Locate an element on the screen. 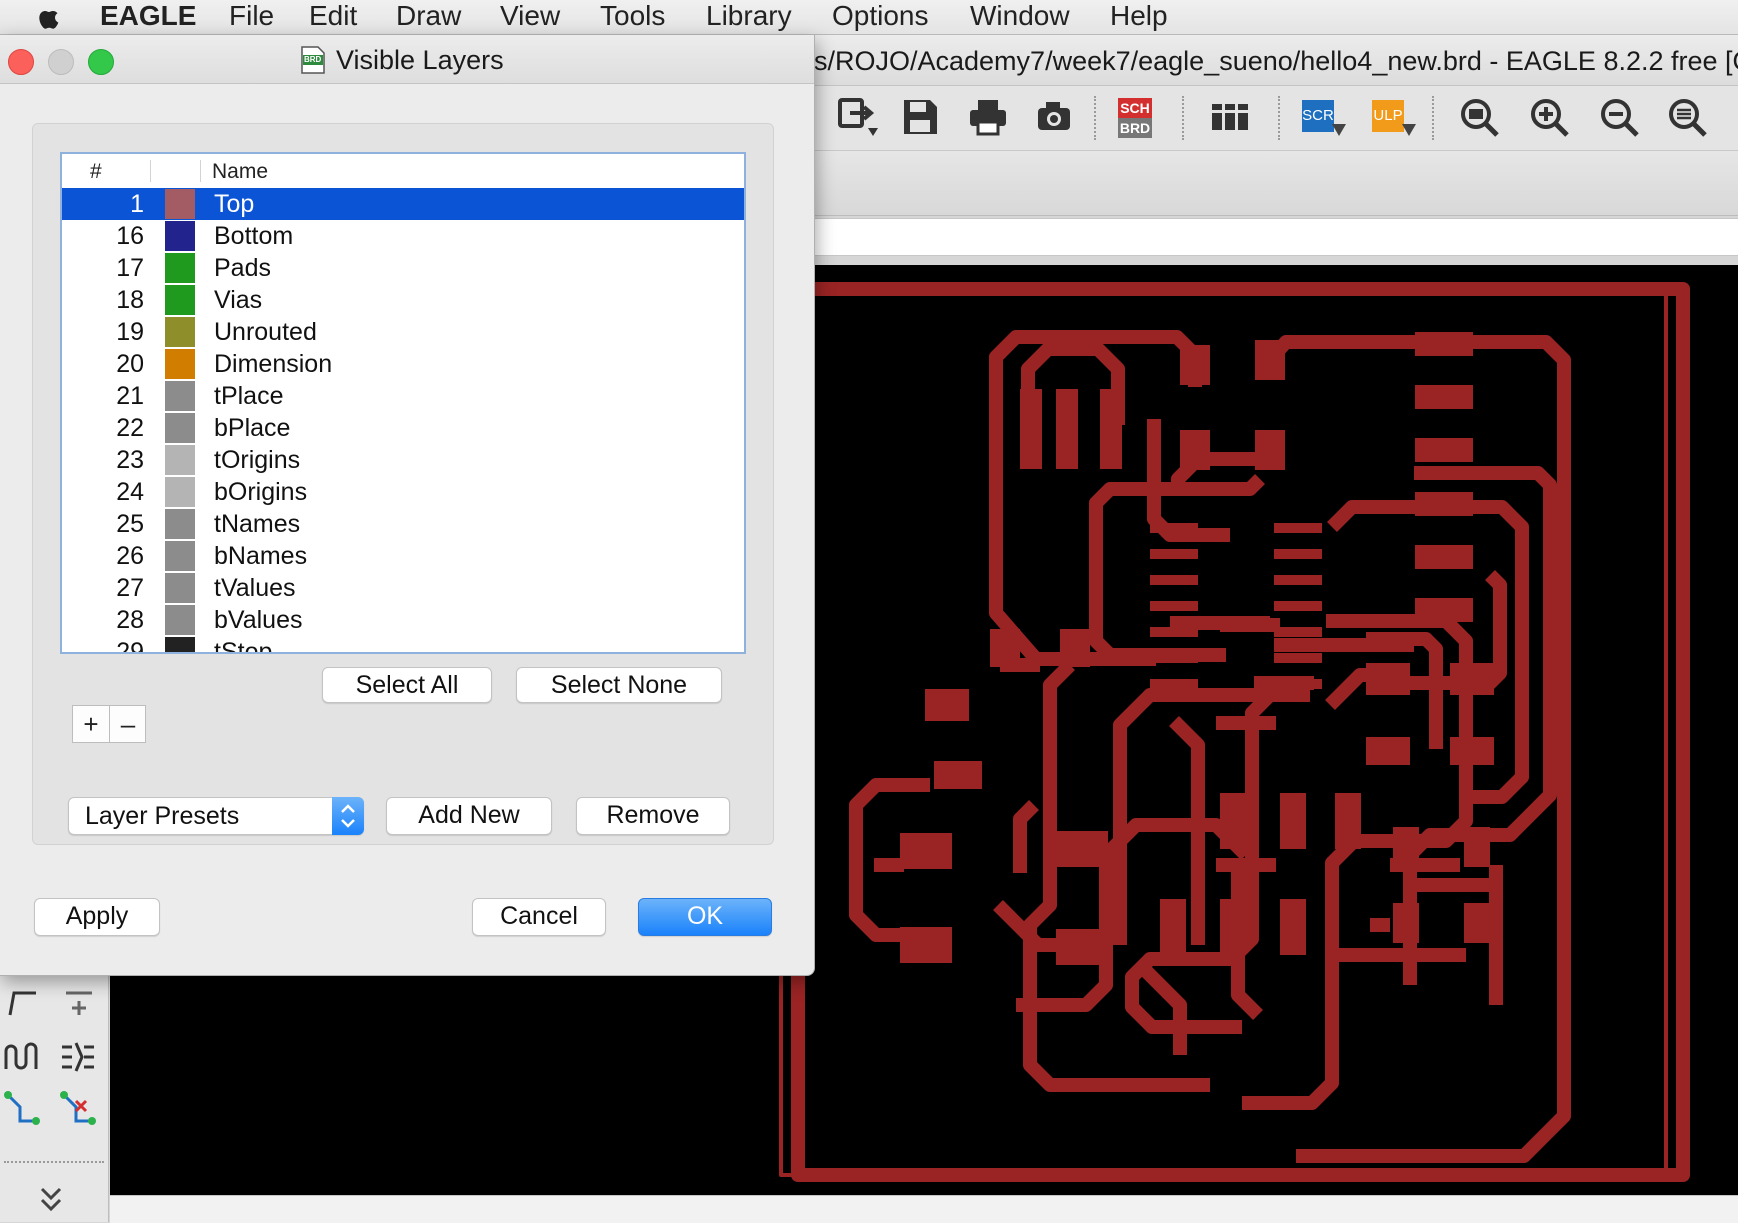  layer-number: 19 is located at coordinates (130, 332).